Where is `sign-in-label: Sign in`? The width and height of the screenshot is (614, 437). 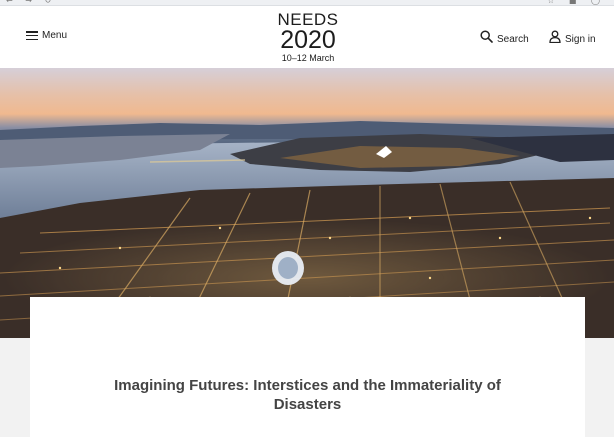
sign-in-label: Sign in is located at coordinates (580, 39).